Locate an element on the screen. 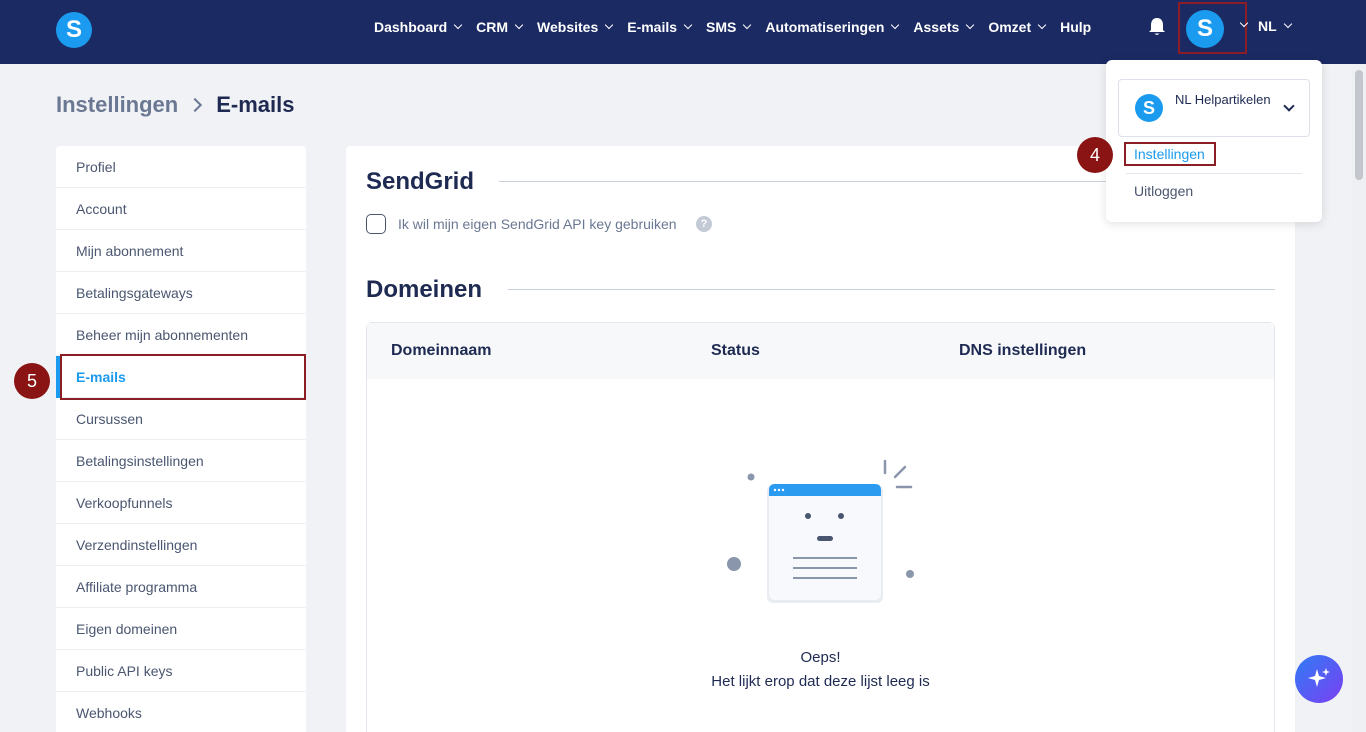 Image resolution: width=1366 pixels, height=732 pixels. language-label: NL is located at coordinates (1267, 26).